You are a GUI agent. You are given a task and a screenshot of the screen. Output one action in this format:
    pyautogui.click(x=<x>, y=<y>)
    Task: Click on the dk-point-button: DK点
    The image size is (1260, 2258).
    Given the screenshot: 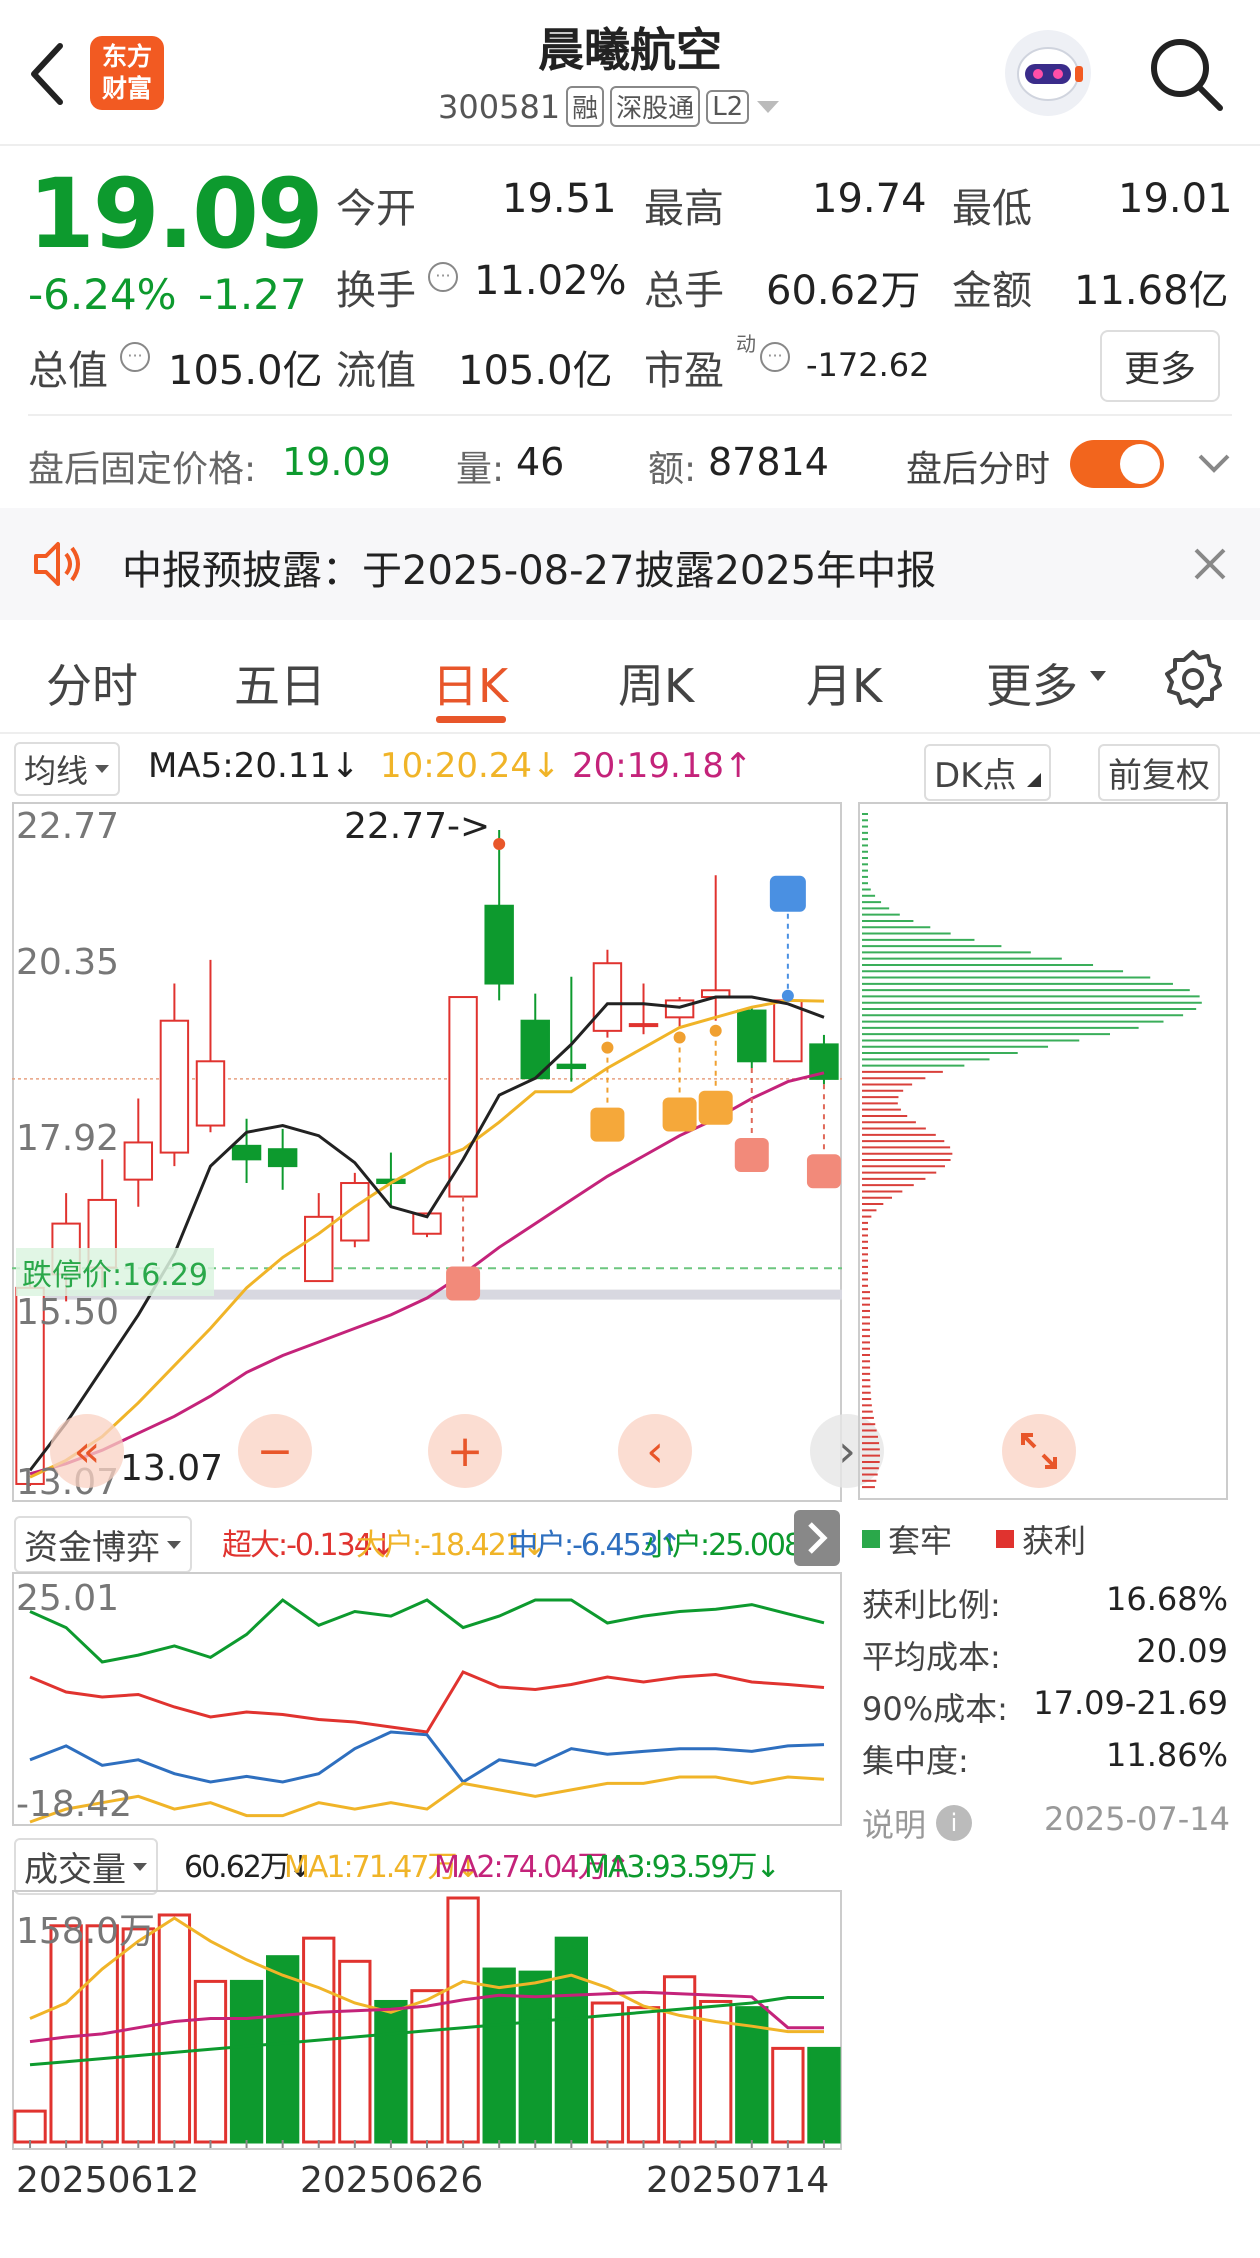 What is the action you would take?
    pyautogui.click(x=988, y=772)
    